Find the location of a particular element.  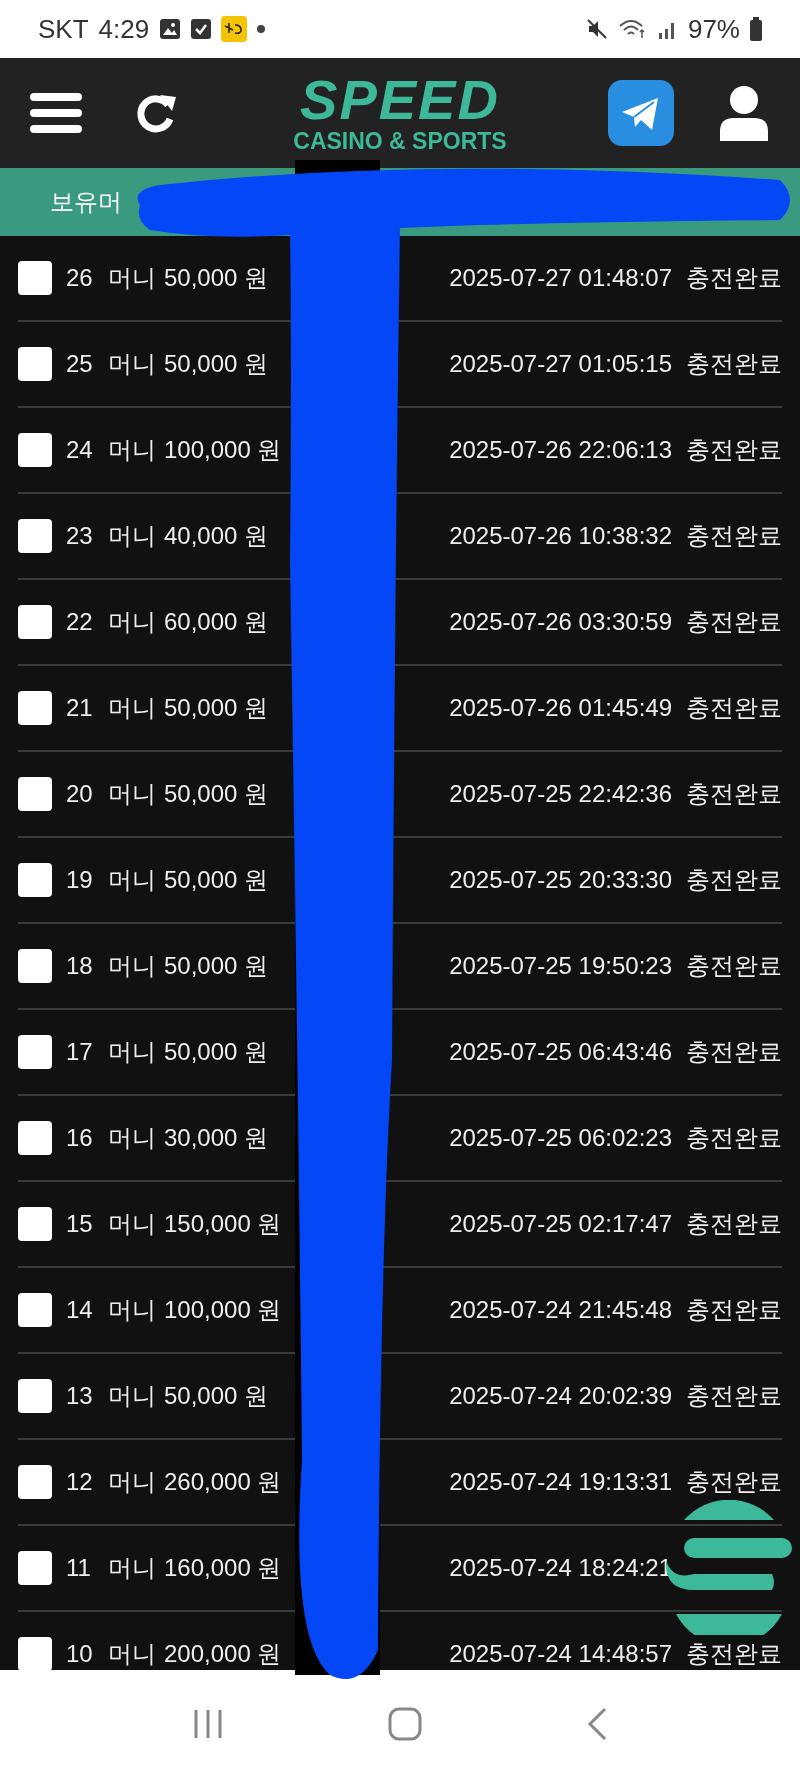

home-icon is located at coordinates (405, 1724).